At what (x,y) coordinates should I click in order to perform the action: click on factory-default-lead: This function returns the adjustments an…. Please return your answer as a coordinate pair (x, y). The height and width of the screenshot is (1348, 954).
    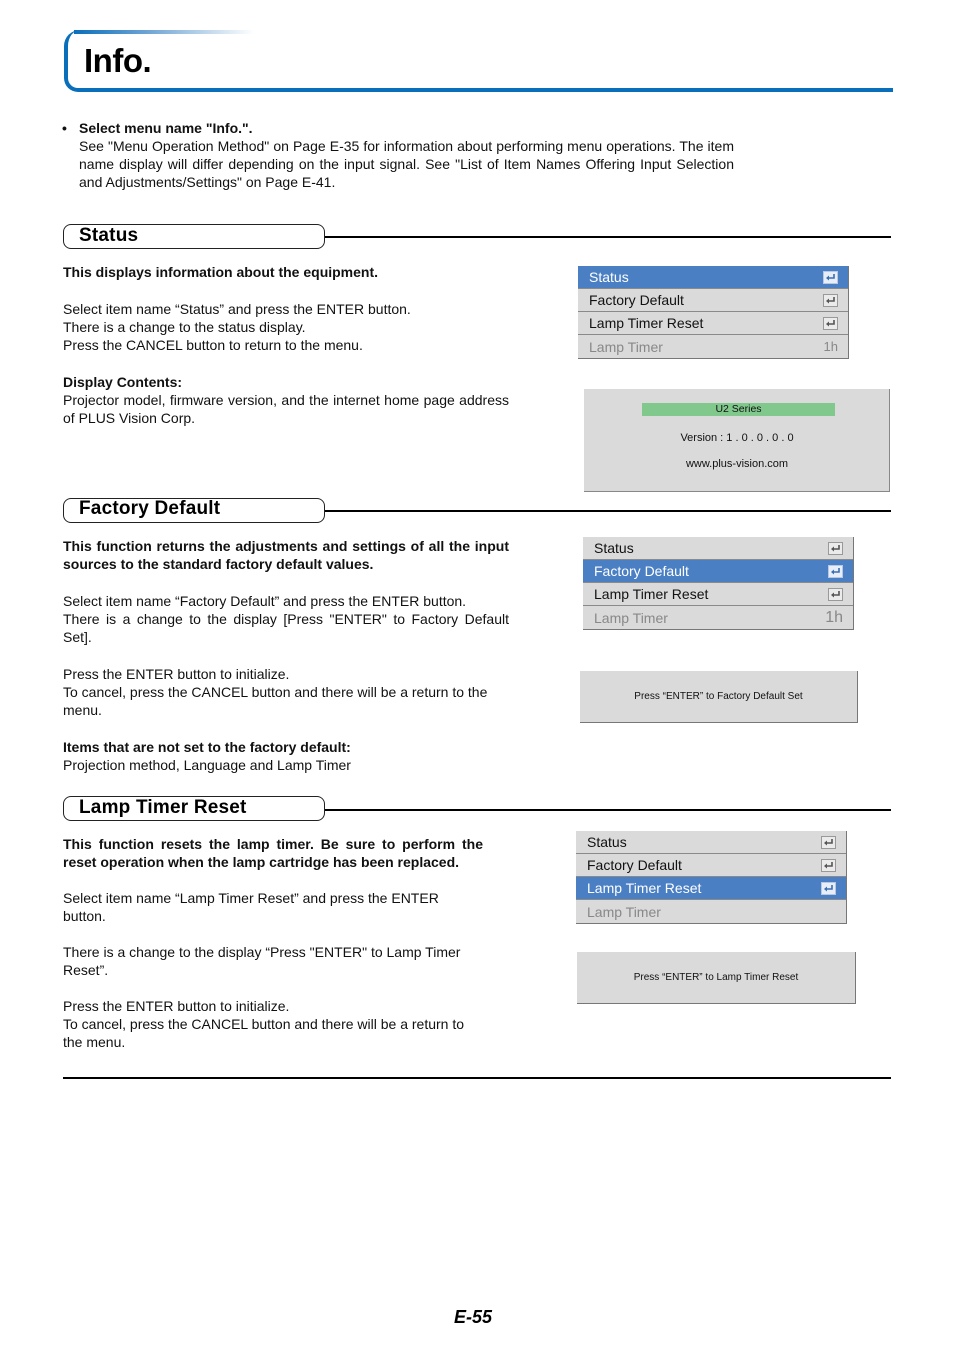
    Looking at the image, I should click on (286, 555).